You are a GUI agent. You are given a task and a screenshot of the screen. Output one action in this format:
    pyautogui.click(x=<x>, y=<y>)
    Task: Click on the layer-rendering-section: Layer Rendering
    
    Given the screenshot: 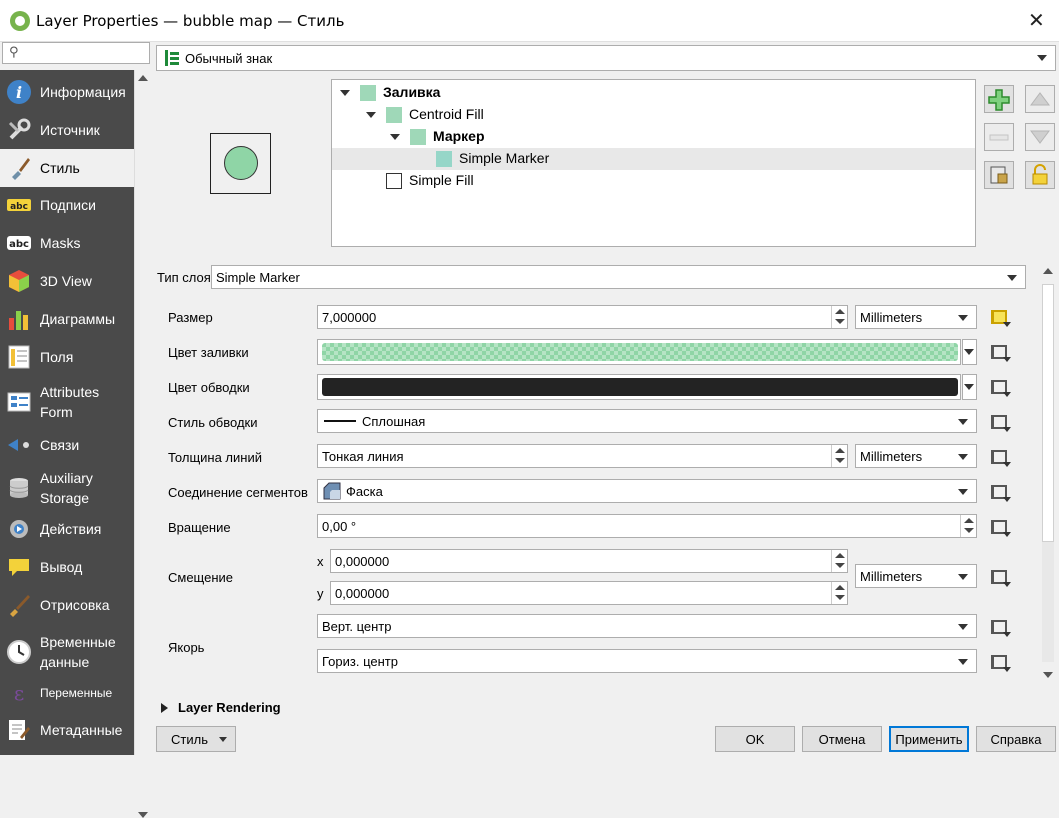 What is the action you would take?
    pyautogui.click(x=261, y=709)
    